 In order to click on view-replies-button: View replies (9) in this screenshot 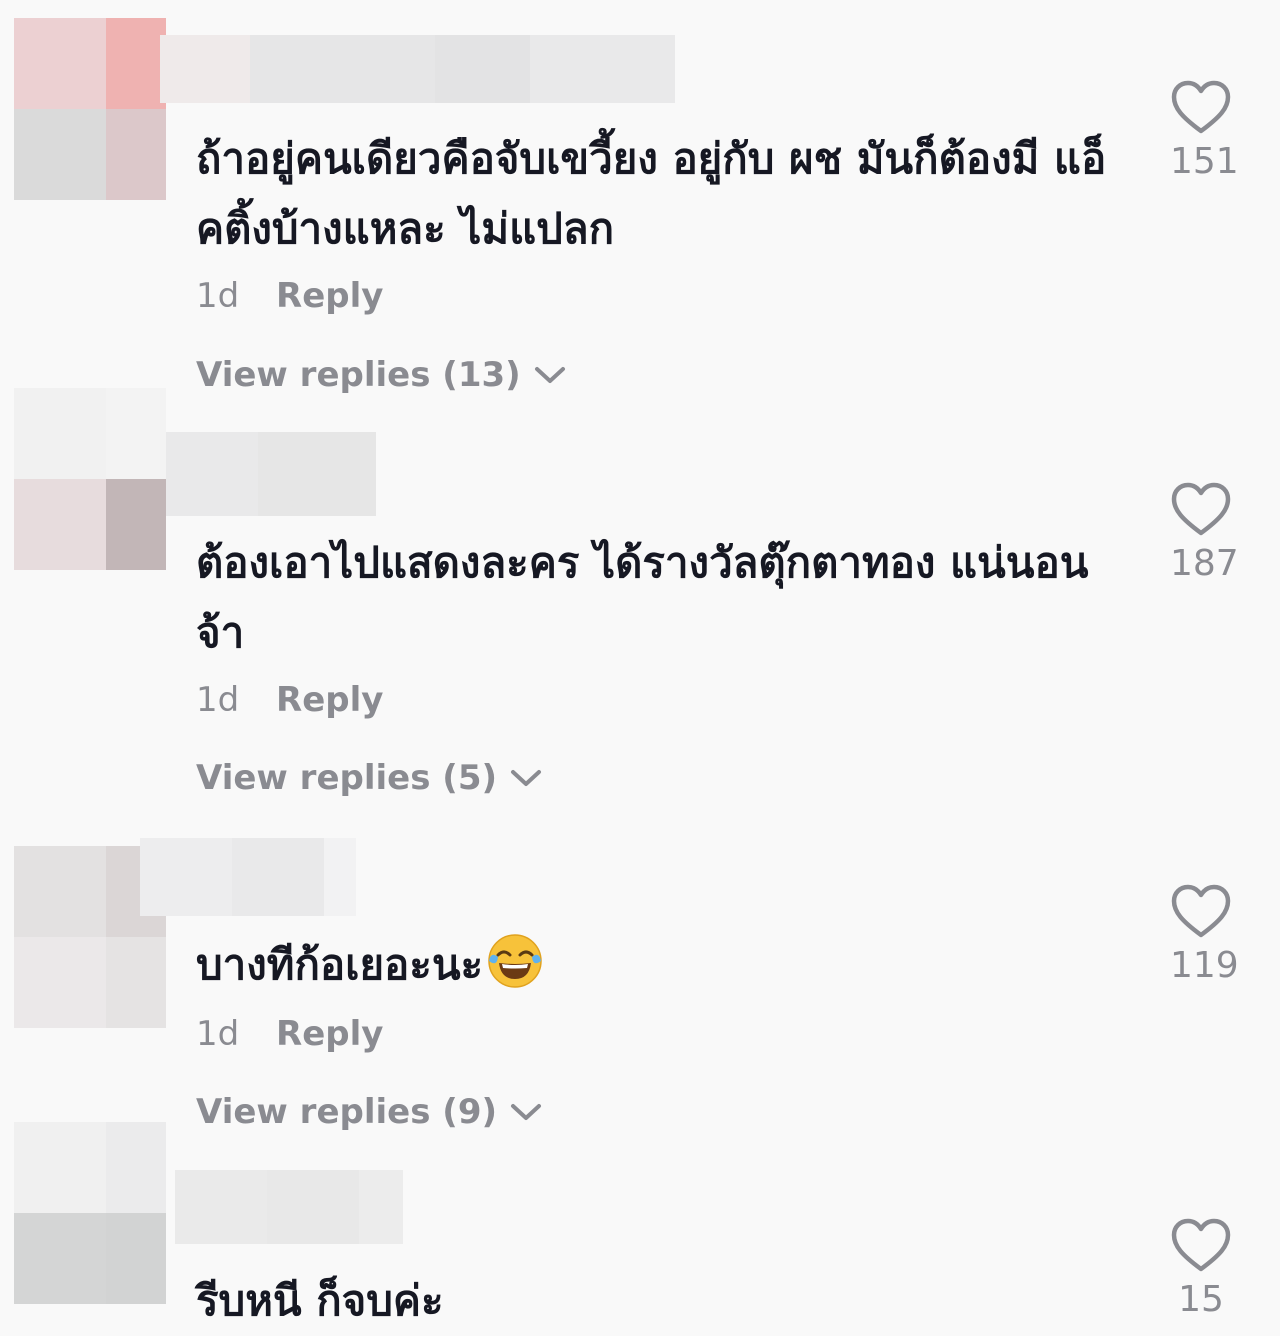, I will do `click(369, 1112)`.